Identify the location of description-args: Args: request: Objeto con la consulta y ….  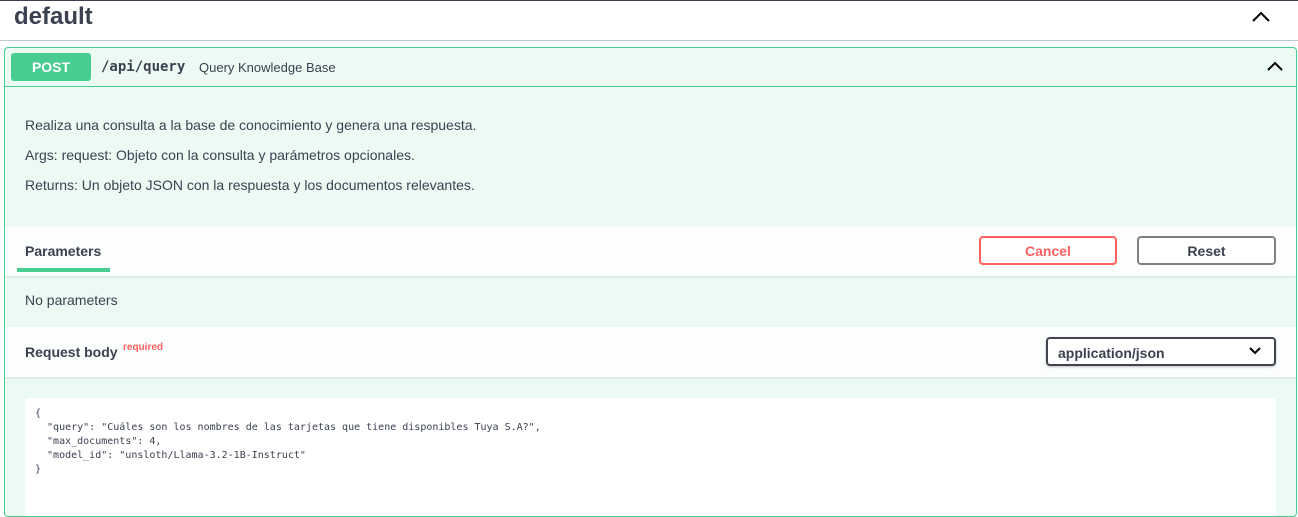
(220, 155).